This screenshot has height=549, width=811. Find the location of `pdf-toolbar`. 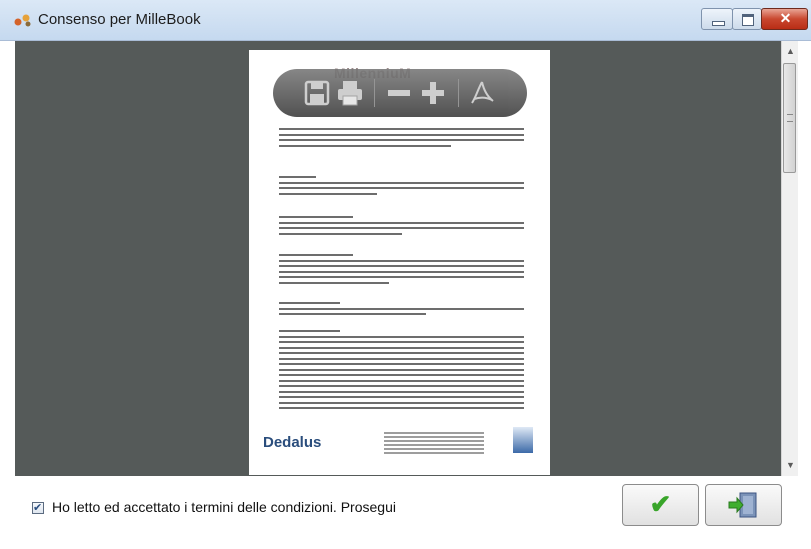

pdf-toolbar is located at coordinates (400, 93).